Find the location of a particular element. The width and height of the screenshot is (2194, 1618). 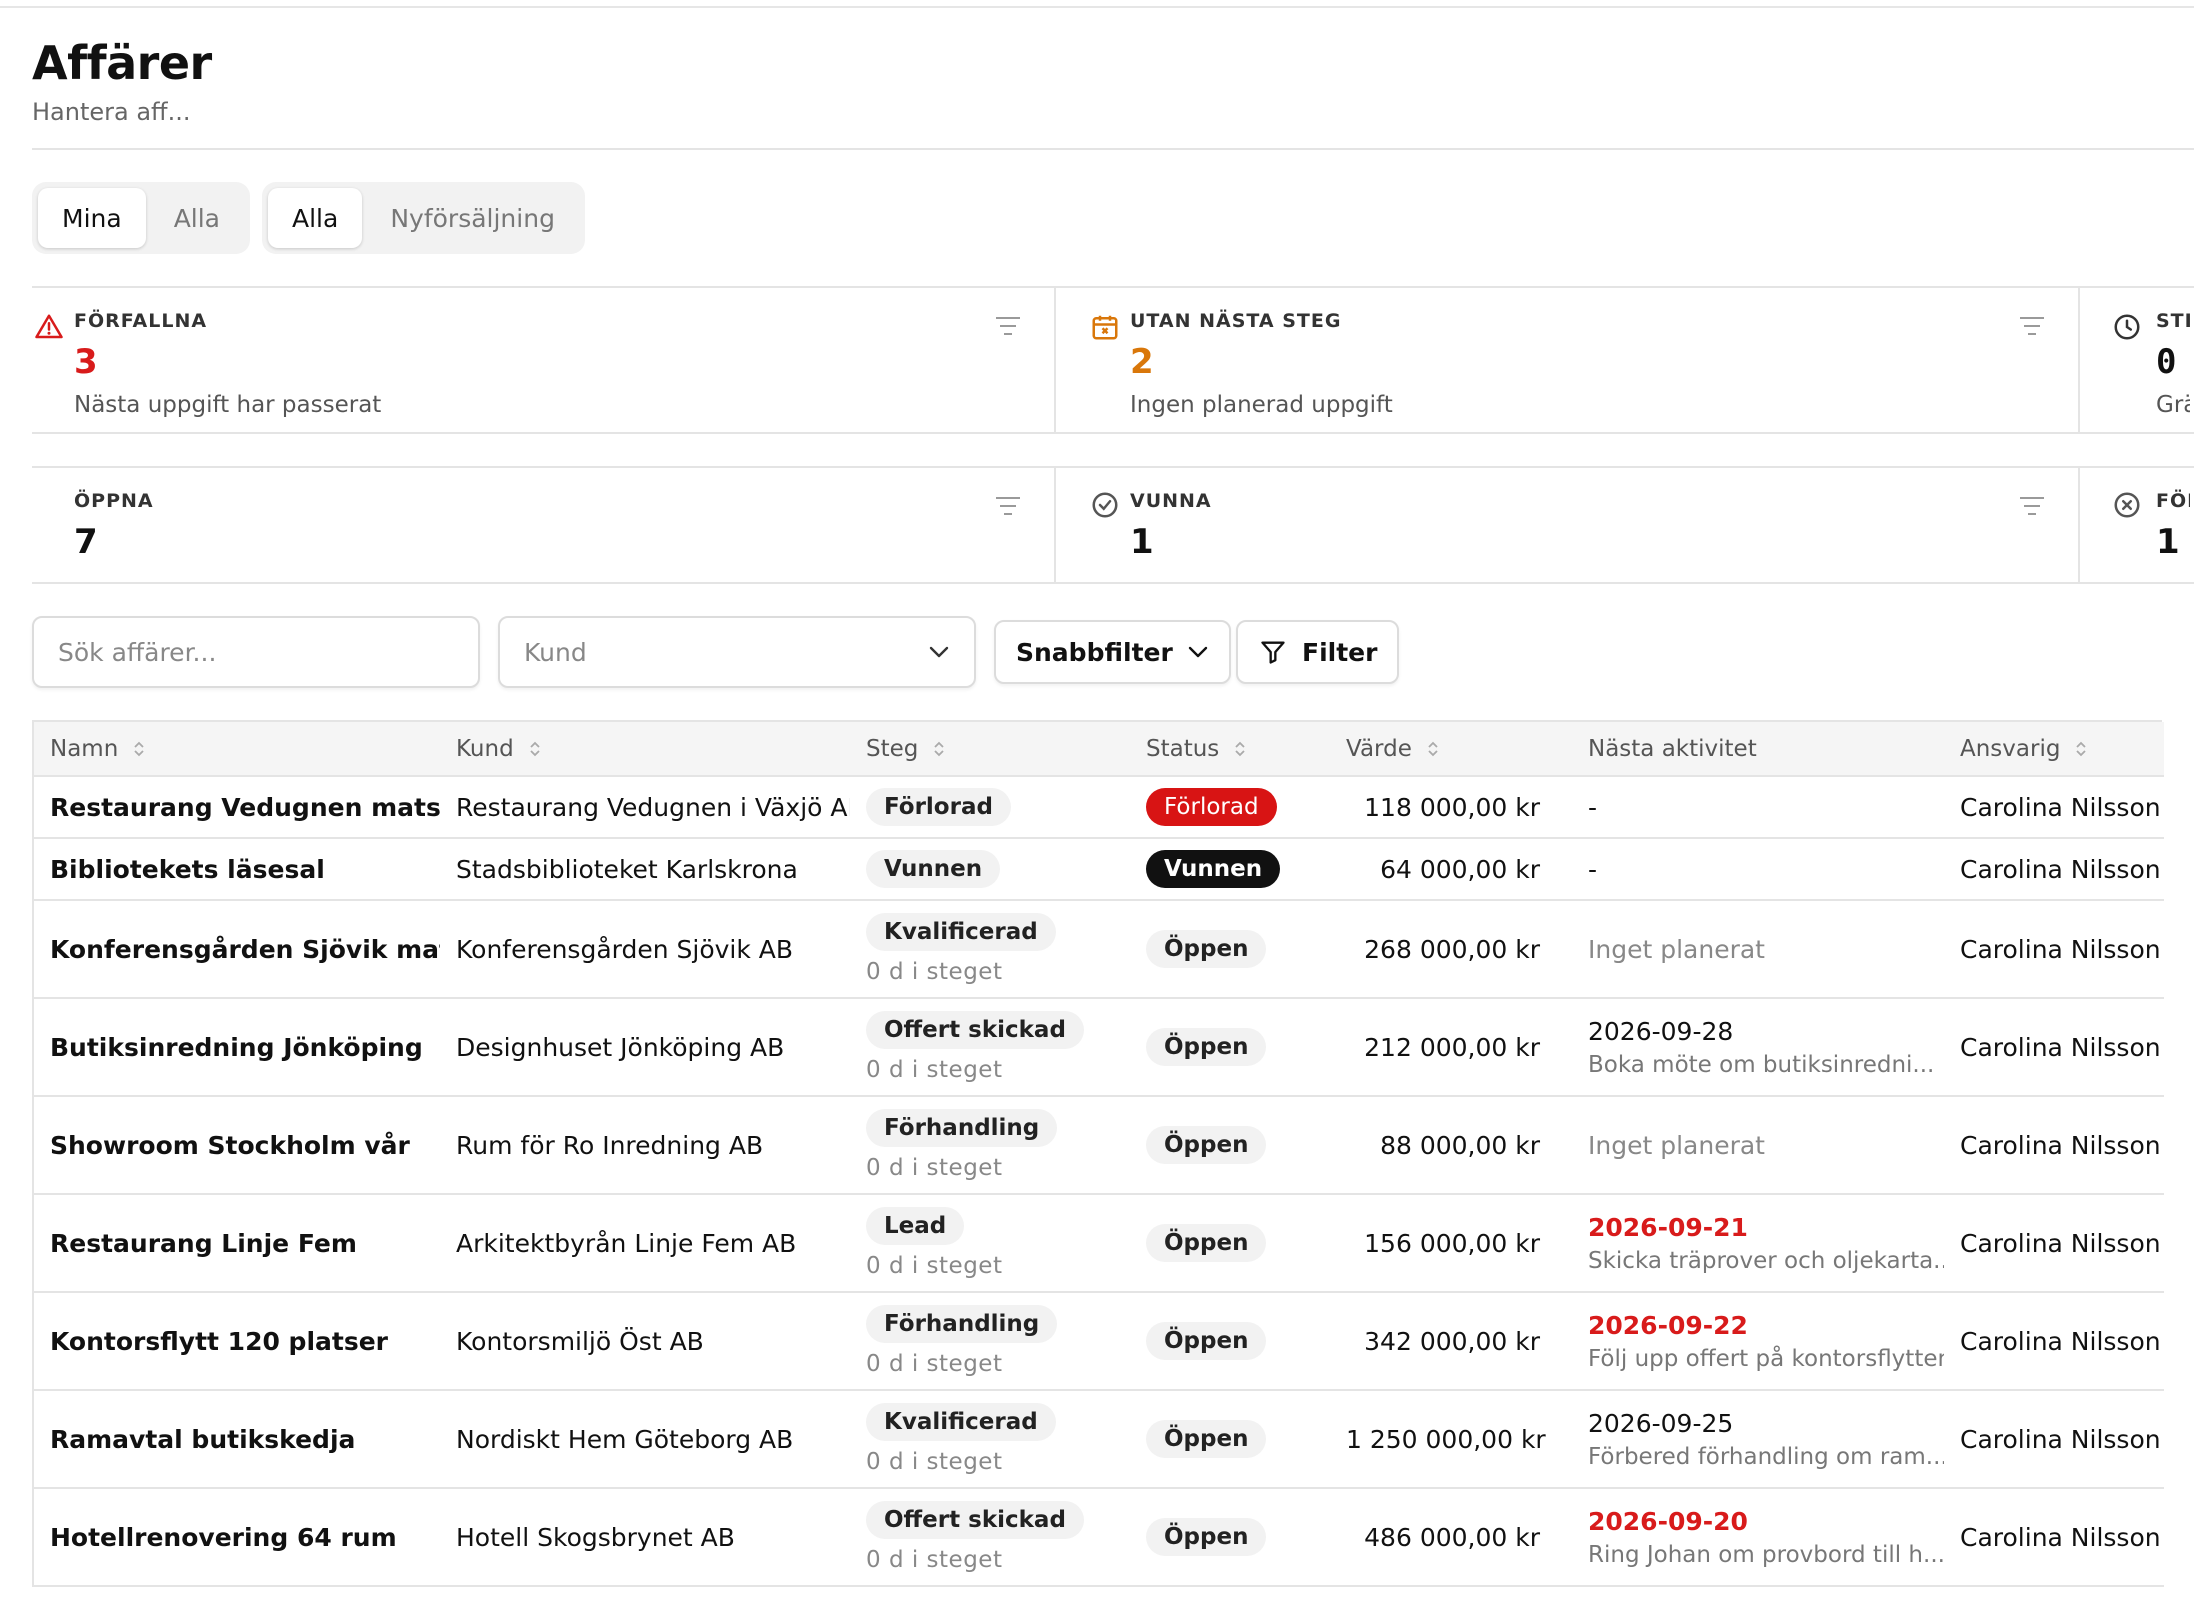

scope-alla-button: Alla is located at coordinates (197, 218).